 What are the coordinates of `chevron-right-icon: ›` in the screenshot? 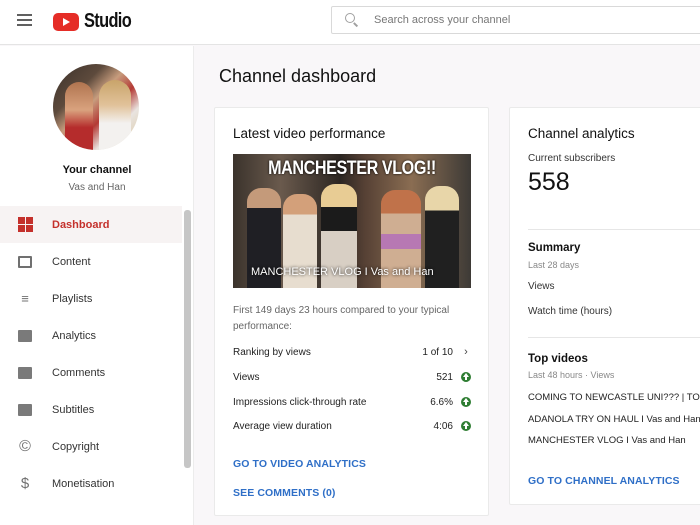 It's located at (466, 352).